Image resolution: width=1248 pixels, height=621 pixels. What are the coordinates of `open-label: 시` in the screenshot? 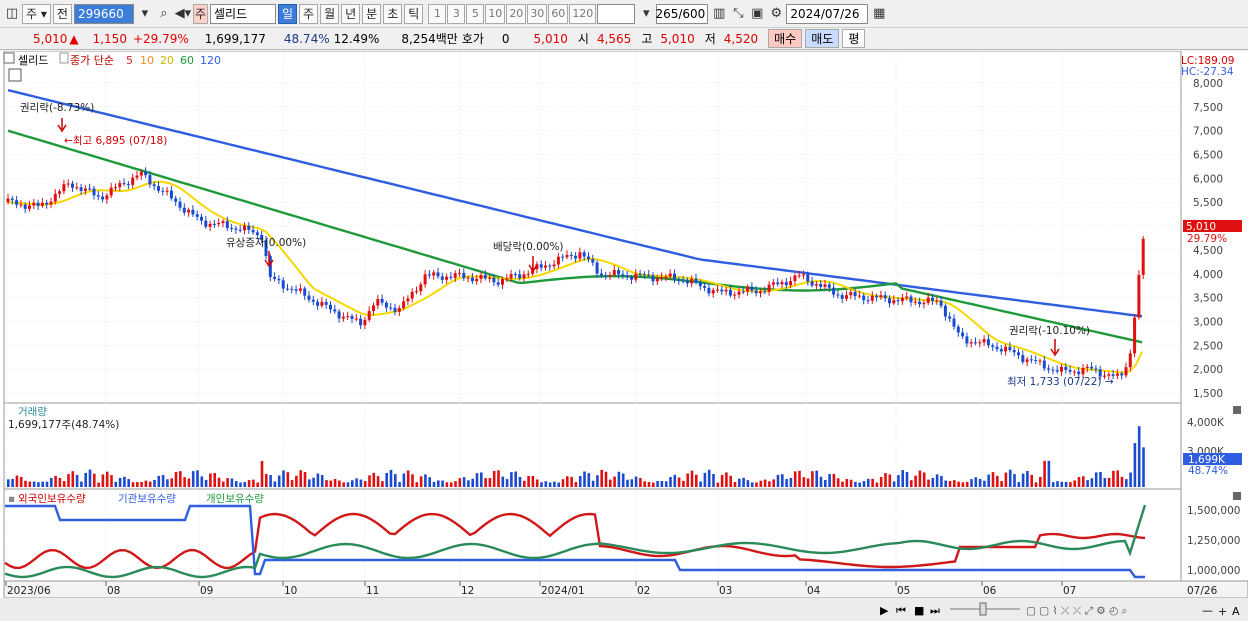 It's located at (583, 39).